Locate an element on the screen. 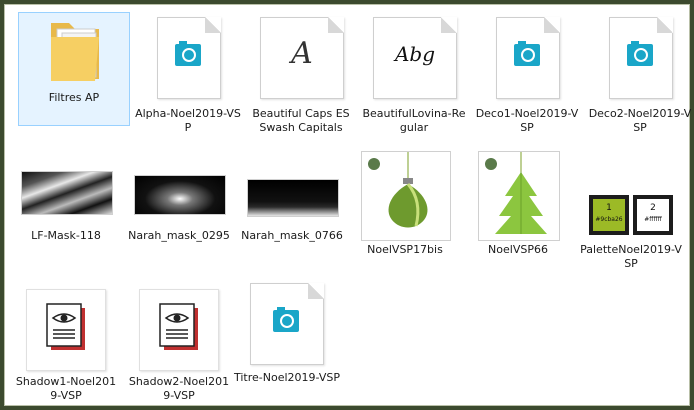 This screenshot has width=694, height=410. ornament-thumbnail is located at coordinates (405, 196).